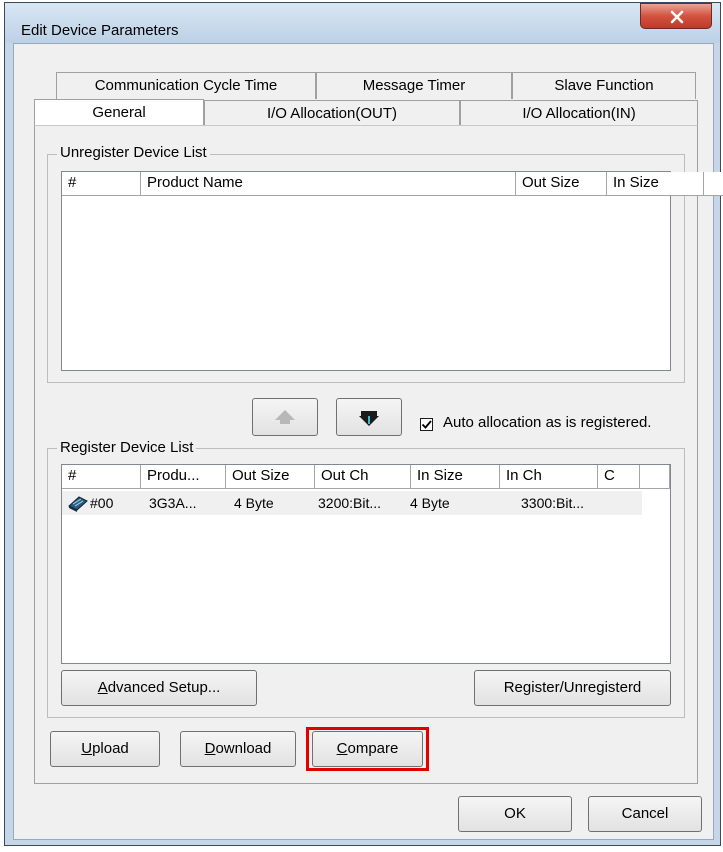 The height and width of the screenshot is (852, 723). What do you see at coordinates (328, 184) in the screenshot?
I see `column-header-product-name: Product Name` at bounding box center [328, 184].